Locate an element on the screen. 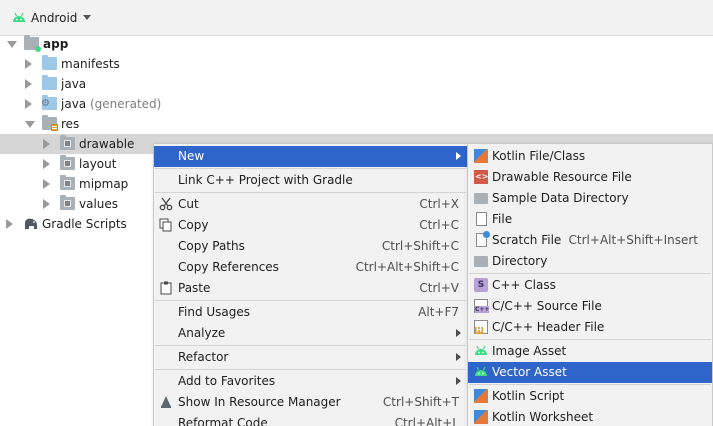 The image size is (713, 426). tree-node-java: java is located at coordinates (356, 84).